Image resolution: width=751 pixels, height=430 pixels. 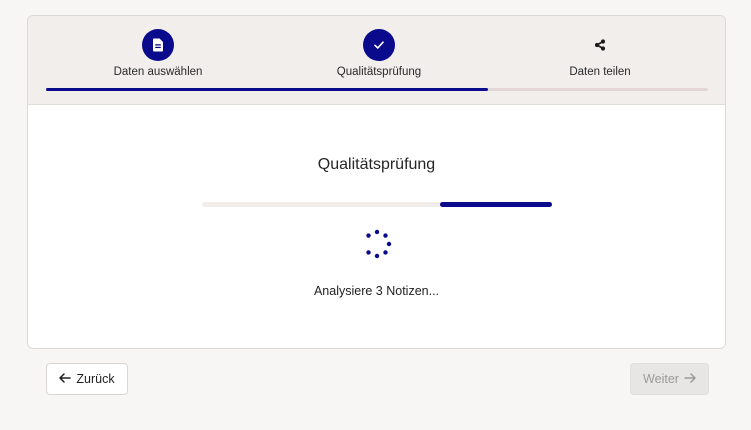 What do you see at coordinates (158, 72) in the screenshot?
I see `step-label-select-data: Daten auswählen` at bounding box center [158, 72].